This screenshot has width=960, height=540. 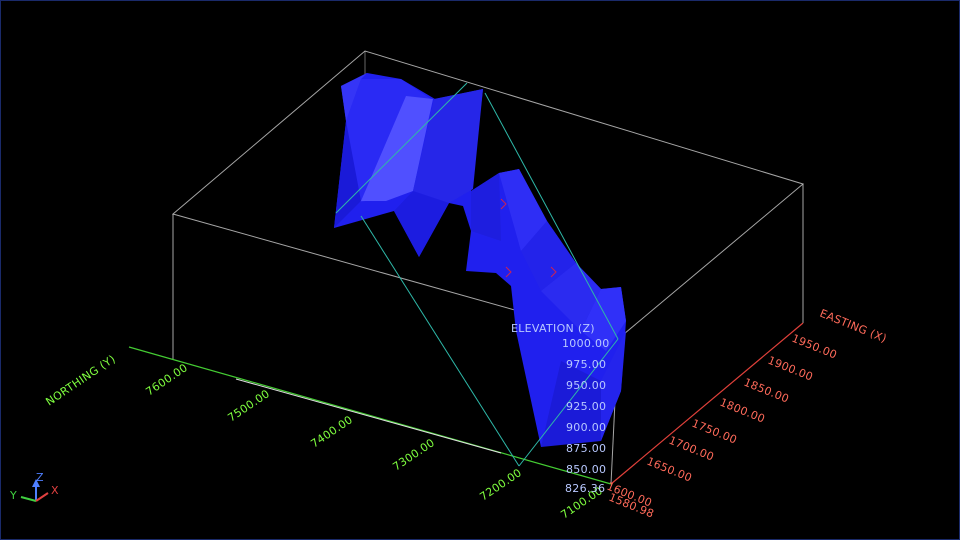 I want to click on easting-tick-label: 1750.00, so click(x=714, y=432).